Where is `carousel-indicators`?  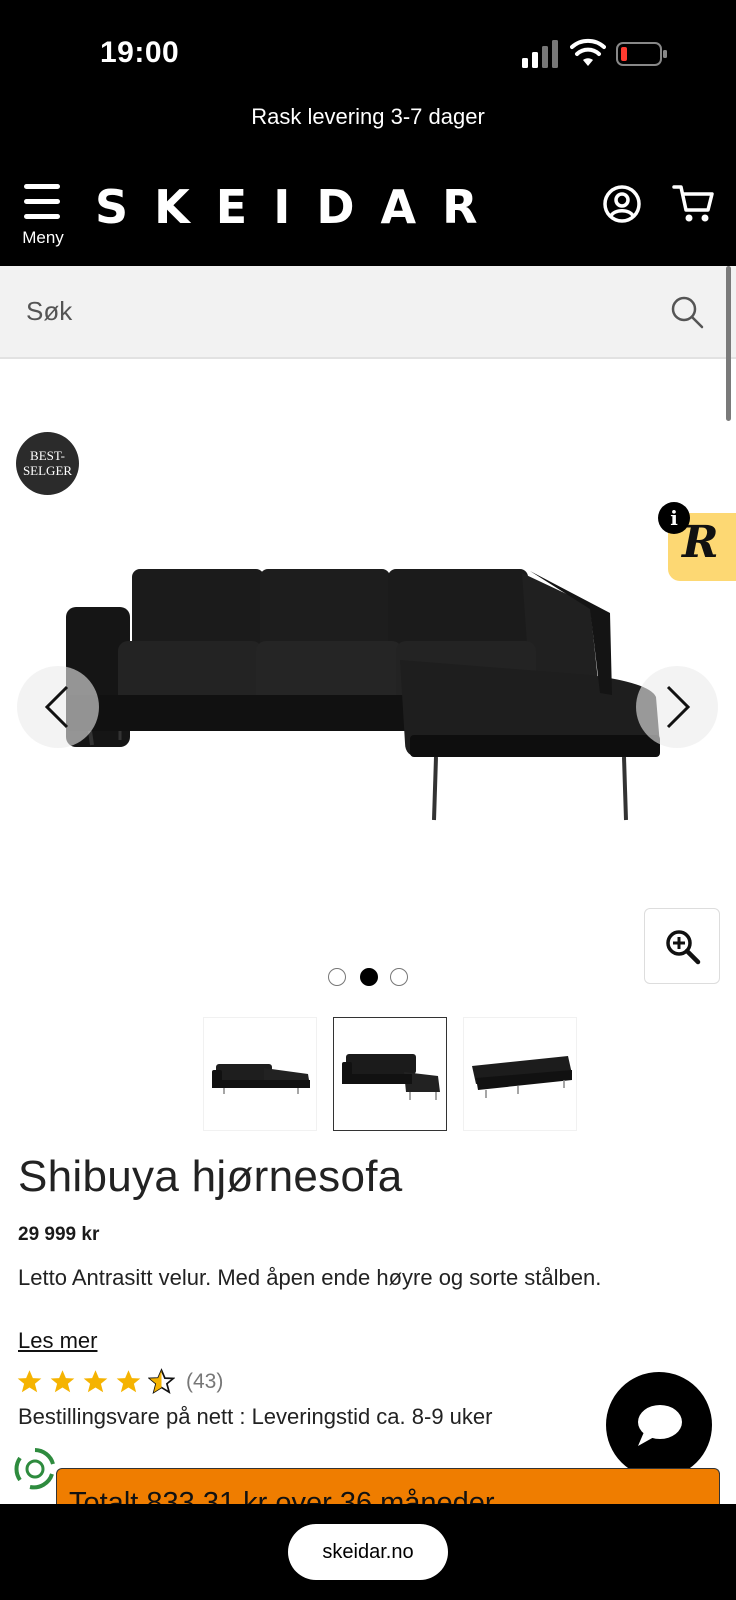
carousel-indicators is located at coordinates (370, 976).